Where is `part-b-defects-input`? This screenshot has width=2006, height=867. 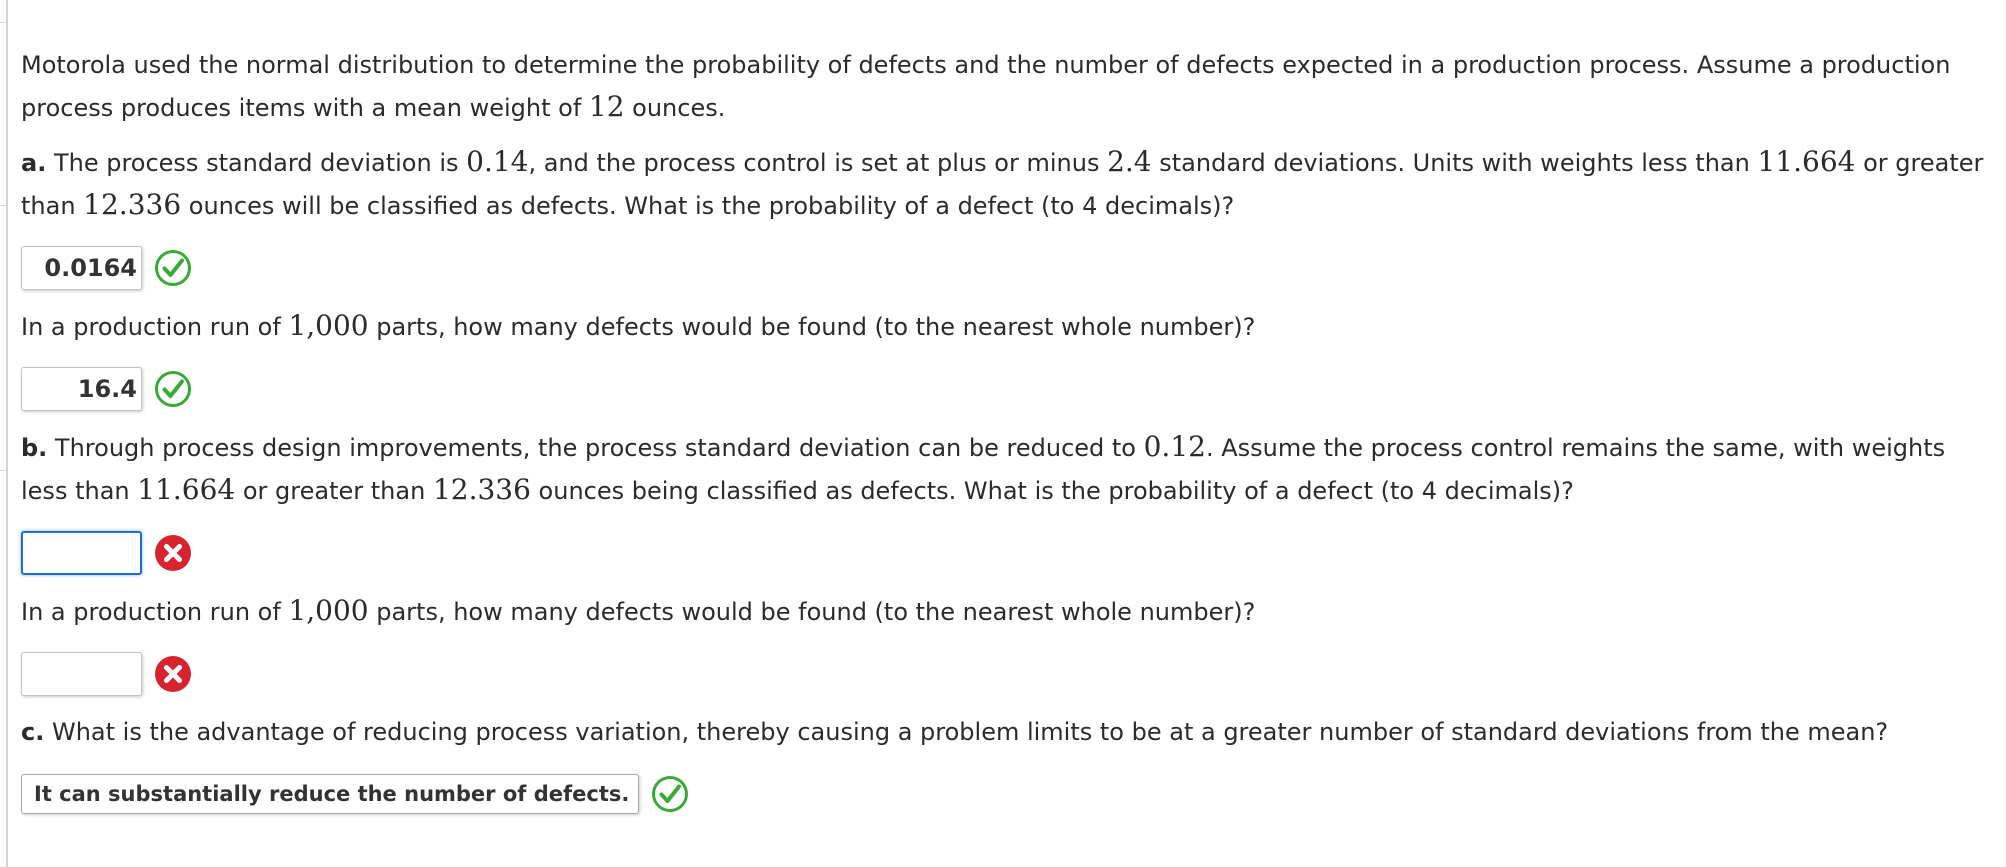 part-b-defects-input is located at coordinates (81, 674).